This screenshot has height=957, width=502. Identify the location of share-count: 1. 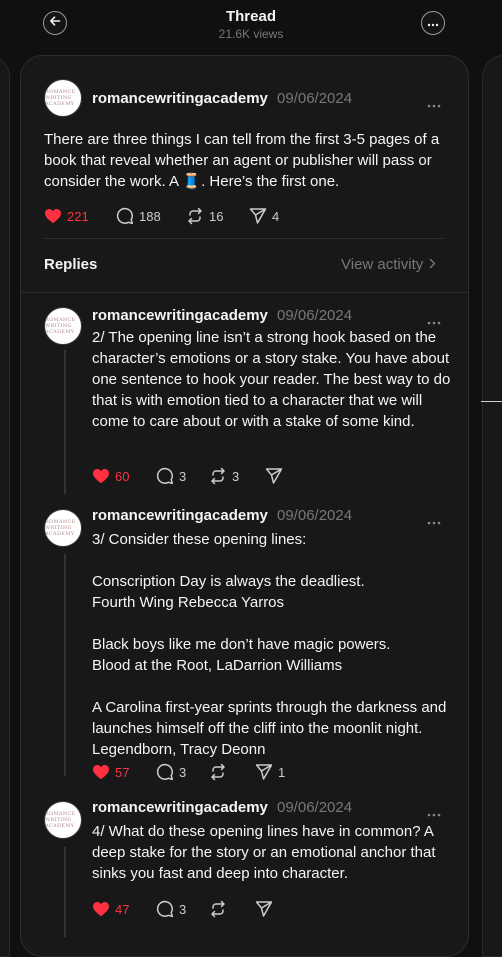
(282, 772).